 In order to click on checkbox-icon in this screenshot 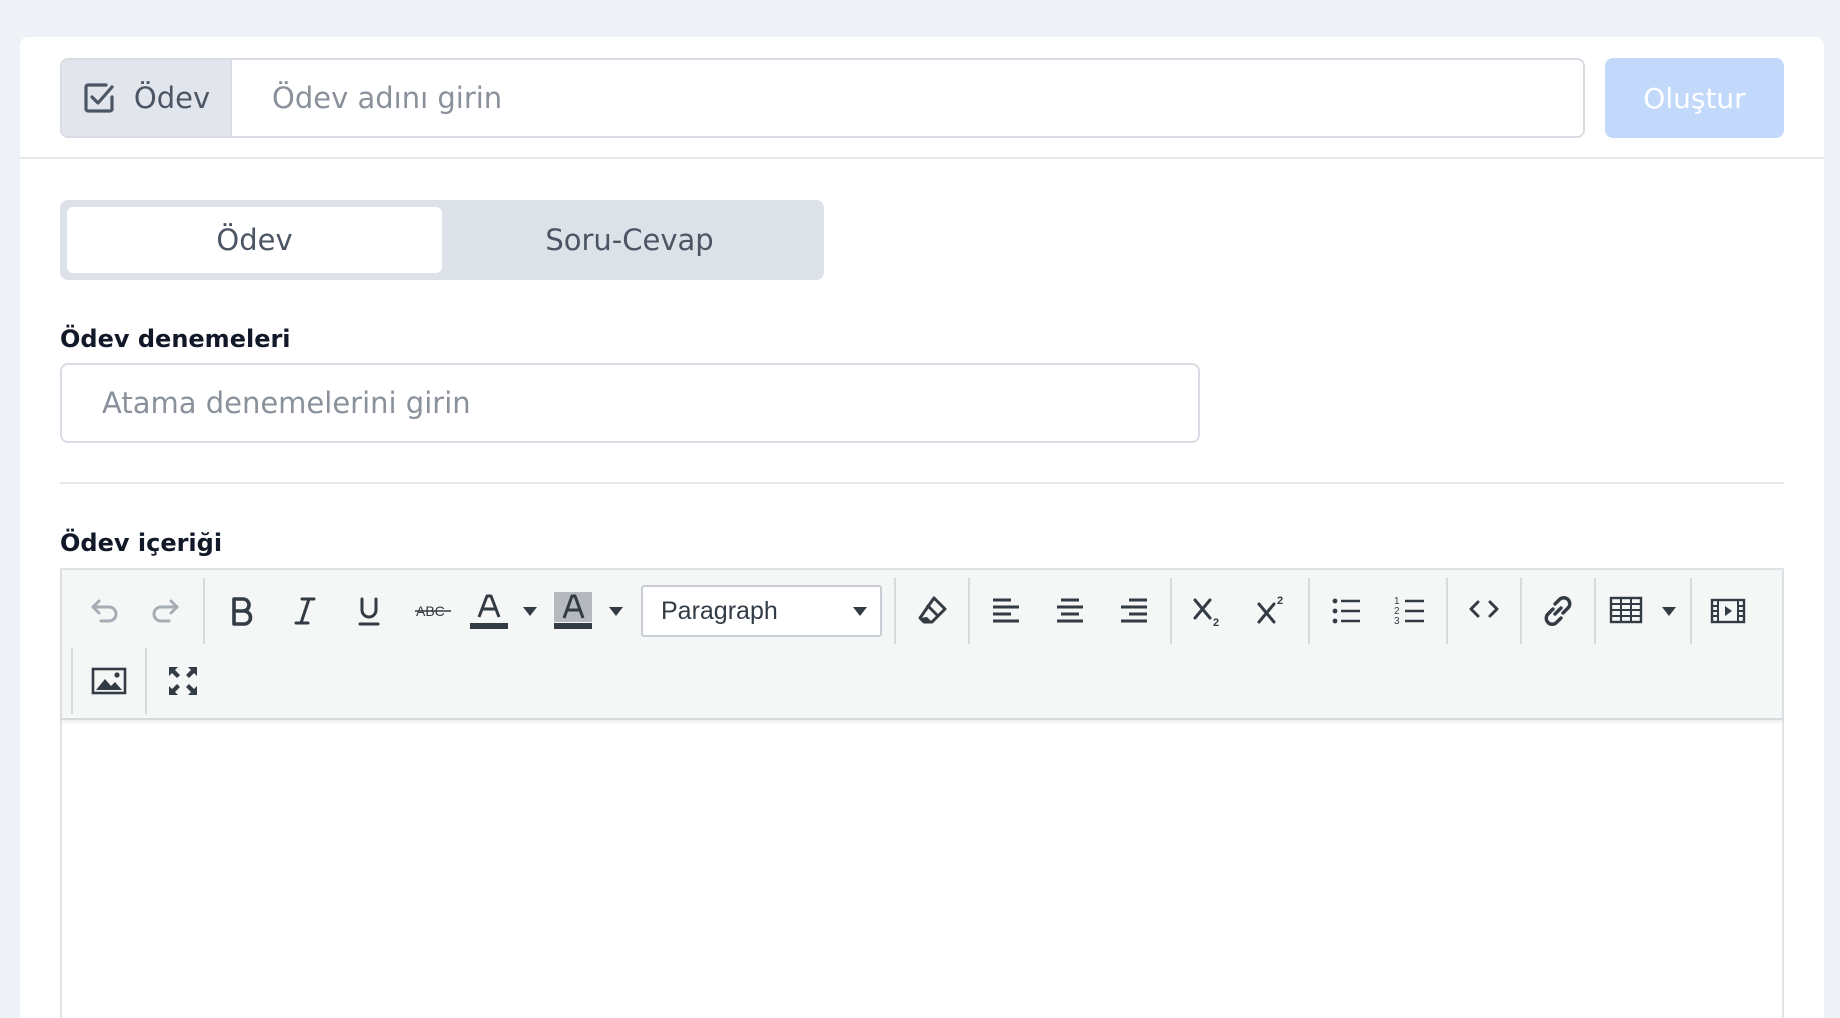, I will do `click(99, 98)`.